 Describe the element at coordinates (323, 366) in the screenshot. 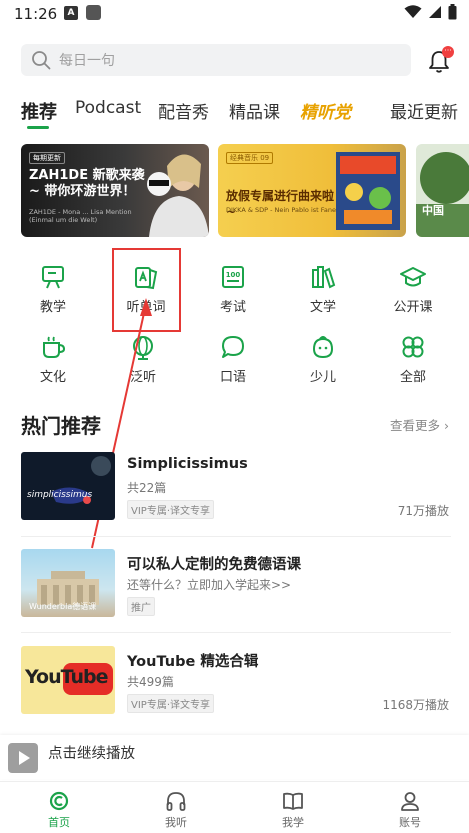

I see `category-children: 少儿` at that location.